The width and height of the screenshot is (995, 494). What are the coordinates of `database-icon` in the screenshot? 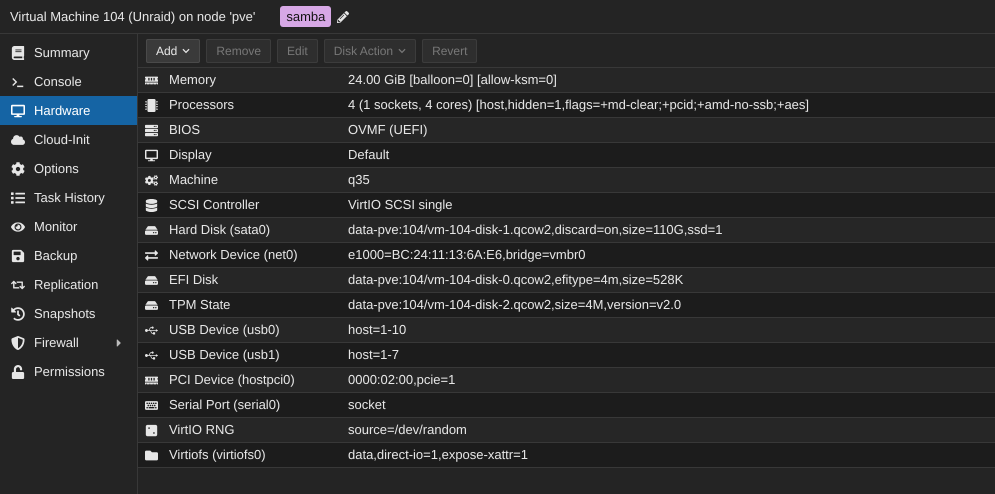 It's located at (151, 205).